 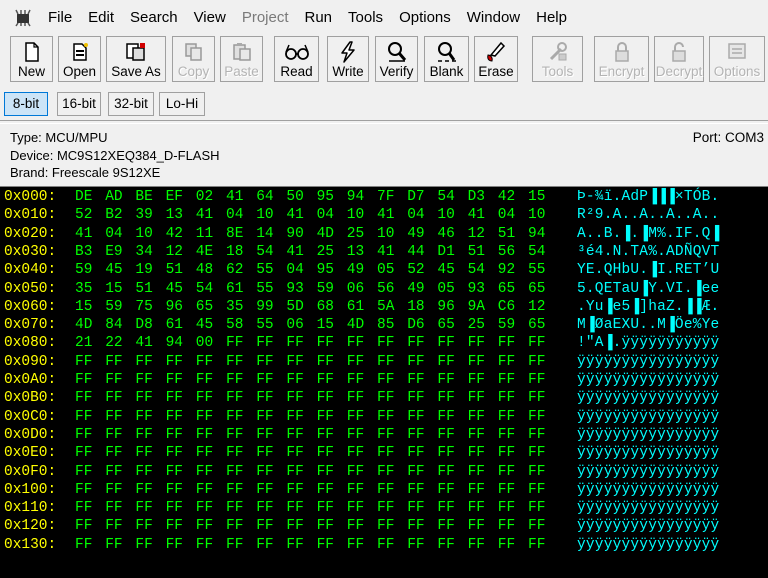 I want to click on hex-byte: 55, so click(x=264, y=325).